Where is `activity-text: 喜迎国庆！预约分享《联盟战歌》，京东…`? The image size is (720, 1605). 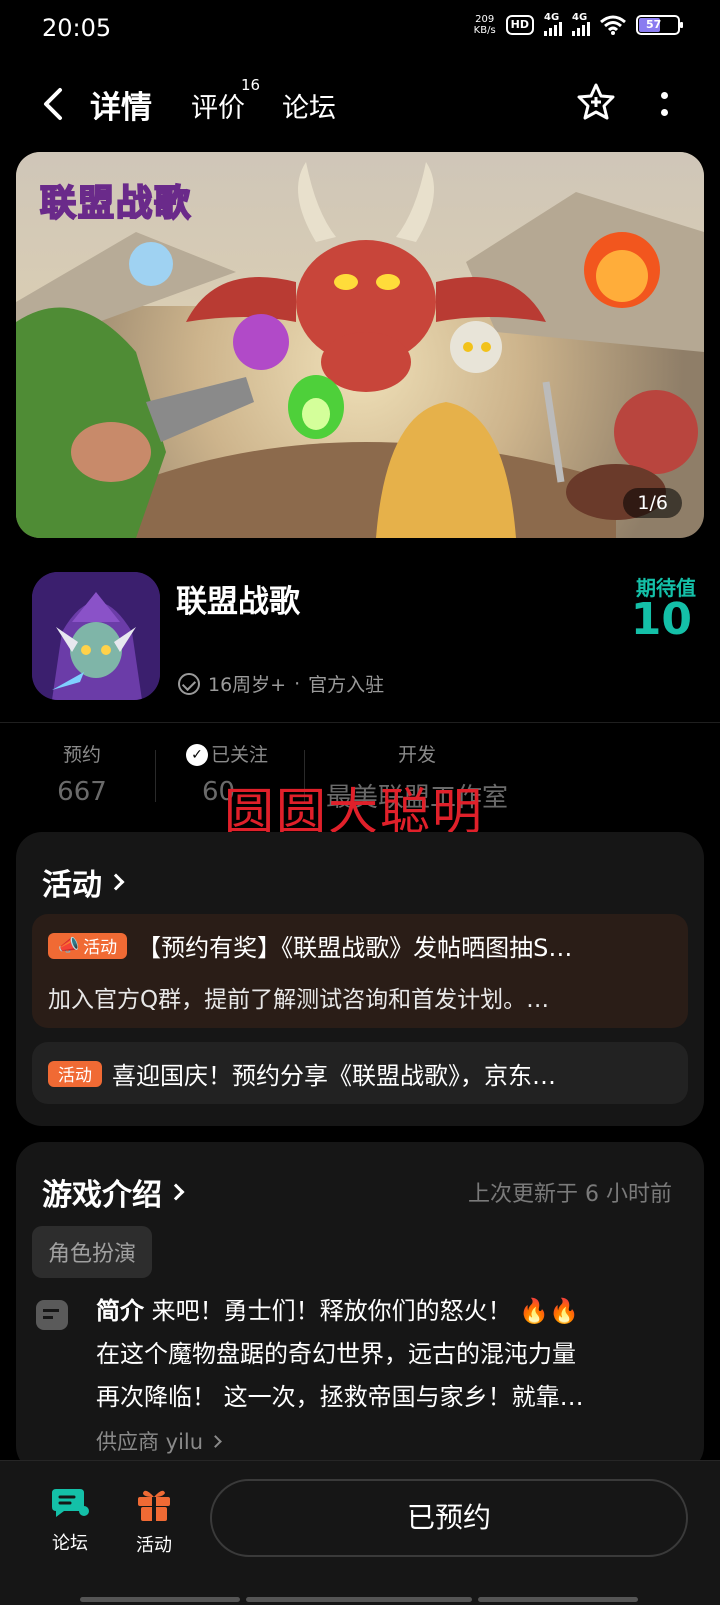 activity-text: 喜迎国庆！预约分享《联盟战歌》，京东… is located at coordinates (334, 1076).